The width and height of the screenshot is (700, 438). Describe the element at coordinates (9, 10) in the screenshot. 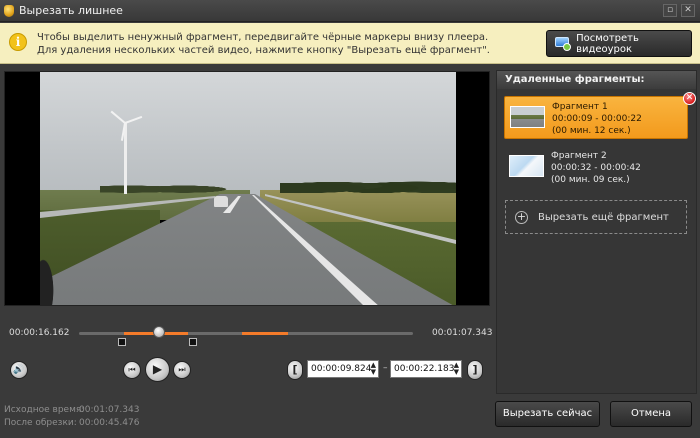

I see `app-icon` at that location.